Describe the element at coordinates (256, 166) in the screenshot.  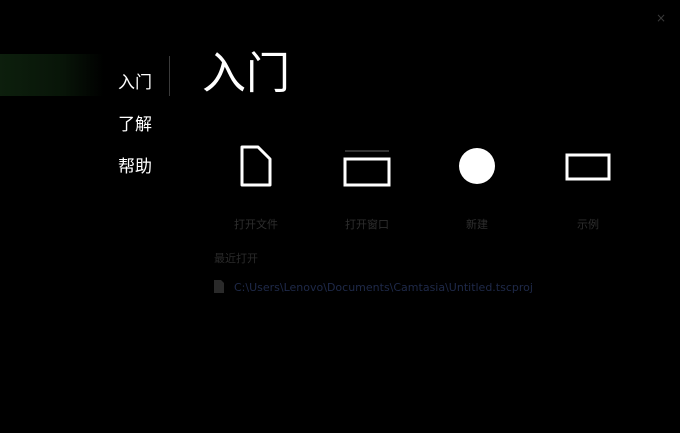
I see `file-icon` at that location.